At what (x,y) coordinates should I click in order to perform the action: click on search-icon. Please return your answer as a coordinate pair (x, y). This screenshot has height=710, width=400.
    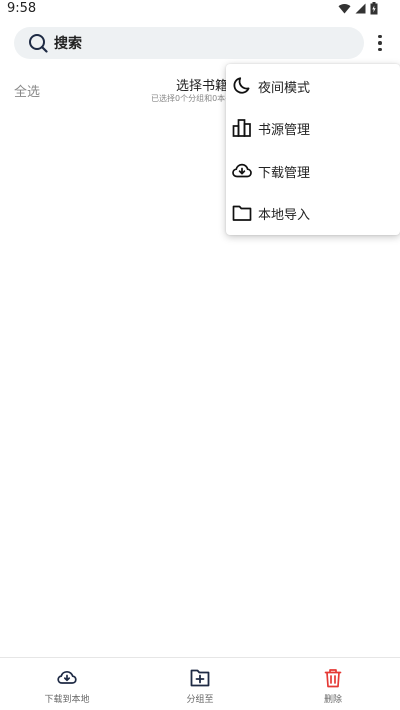
    Looking at the image, I should click on (38, 43).